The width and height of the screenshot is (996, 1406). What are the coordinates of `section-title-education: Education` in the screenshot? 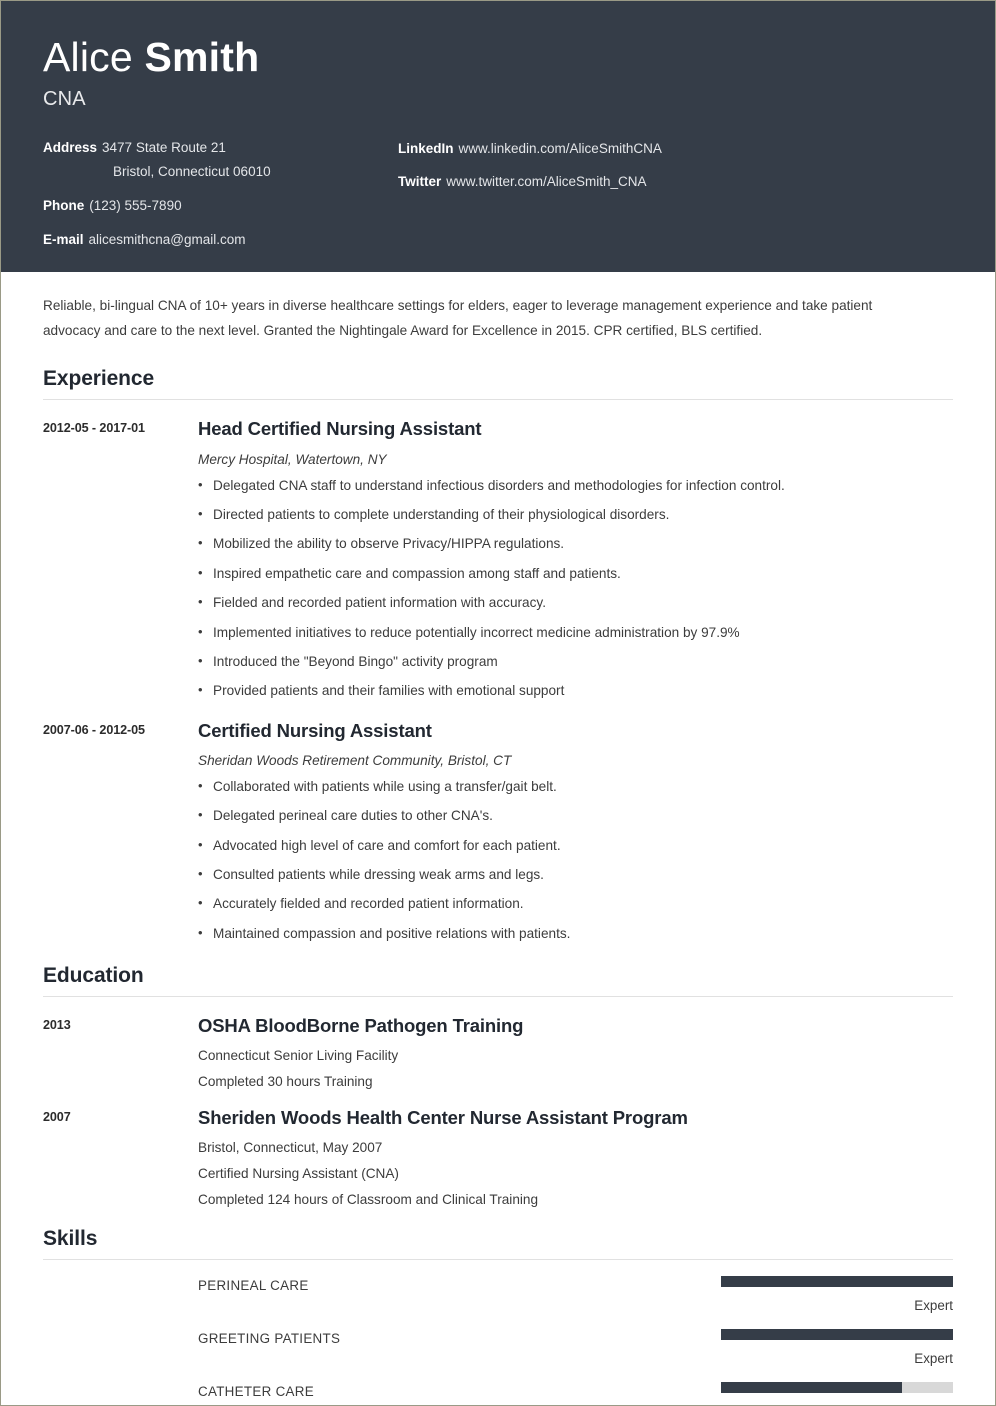 It's located at (498, 981).